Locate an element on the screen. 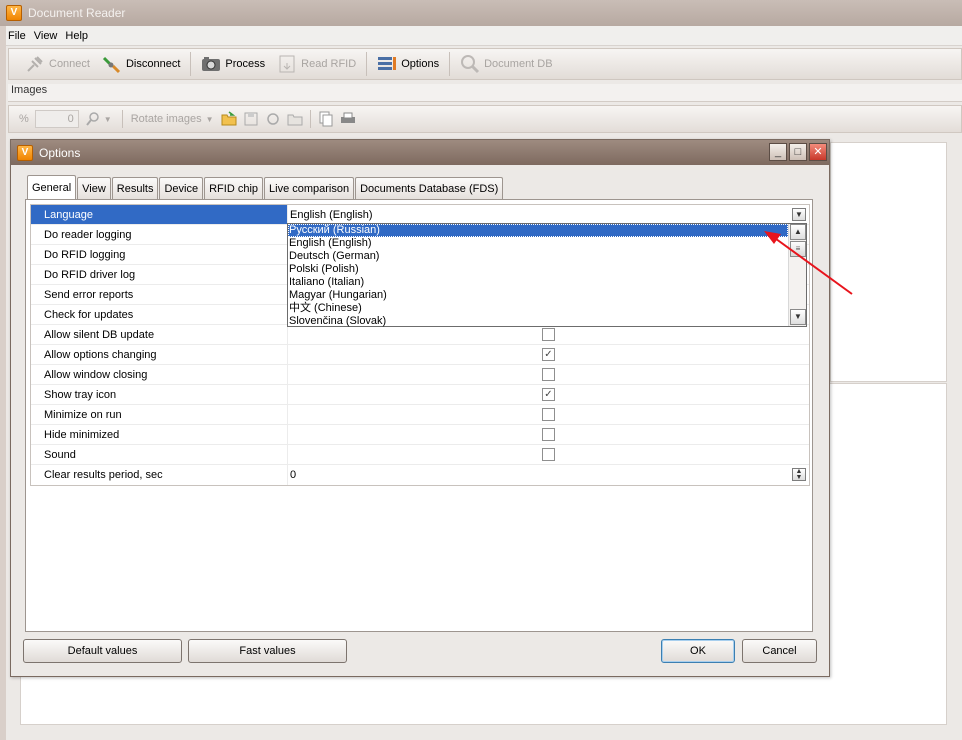 This screenshot has height=740, width=962. zoom-icon is located at coordinates (93, 119).